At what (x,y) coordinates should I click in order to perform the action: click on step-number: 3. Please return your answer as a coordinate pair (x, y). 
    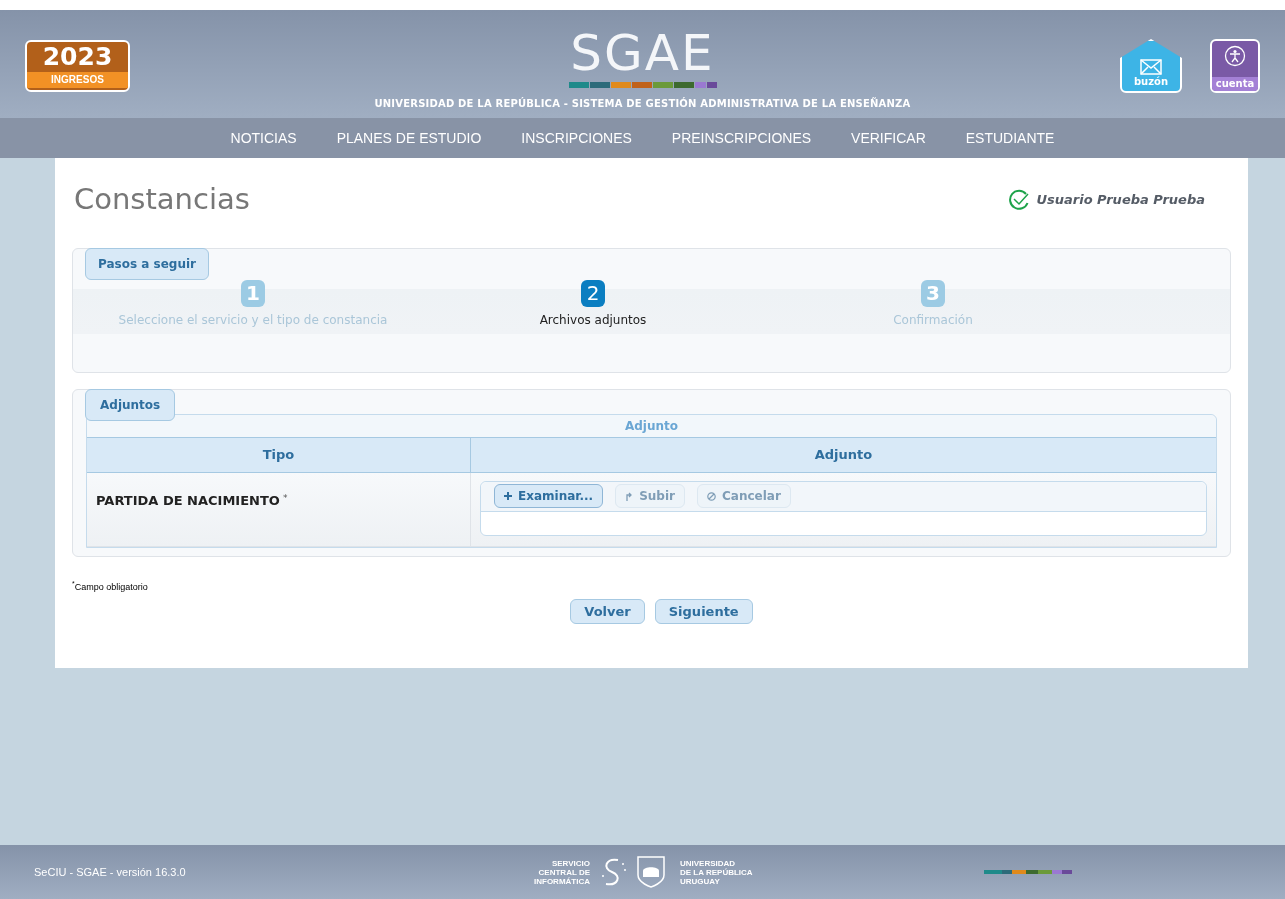
    Looking at the image, I should click on (933, 293).